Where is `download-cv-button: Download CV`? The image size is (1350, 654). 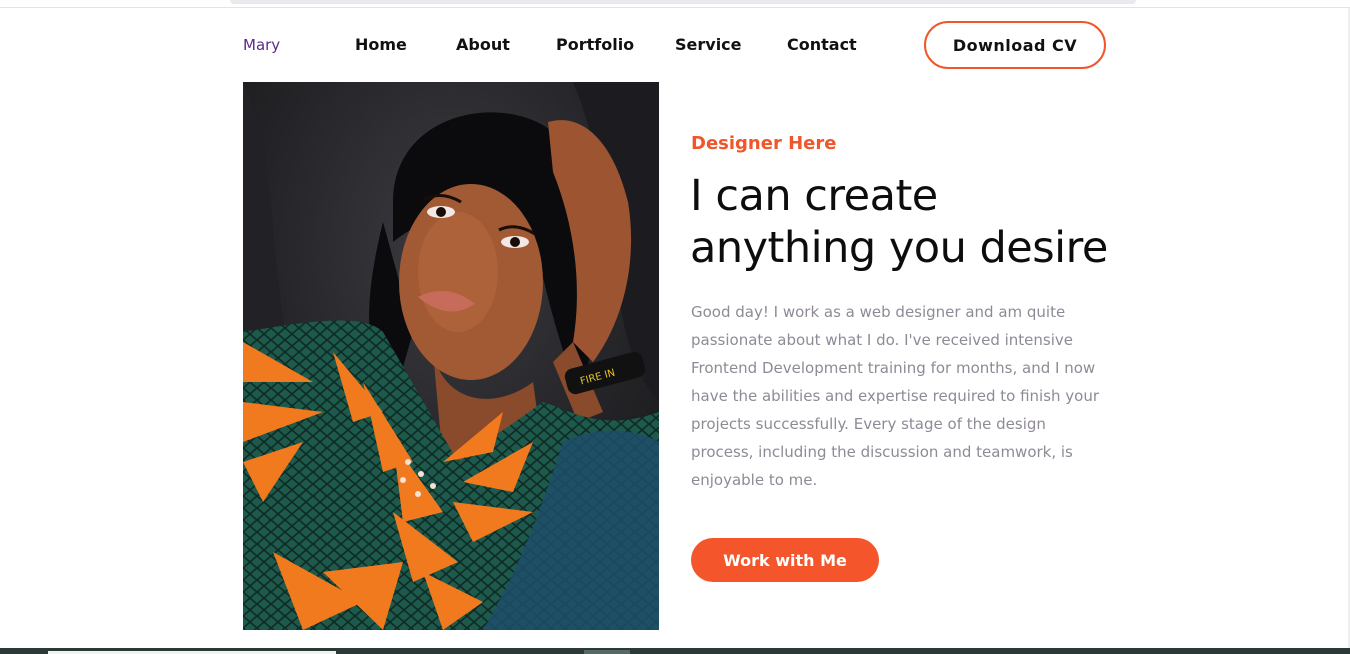 download-cv-button: Download CV is located at coordinates (1015, 45).